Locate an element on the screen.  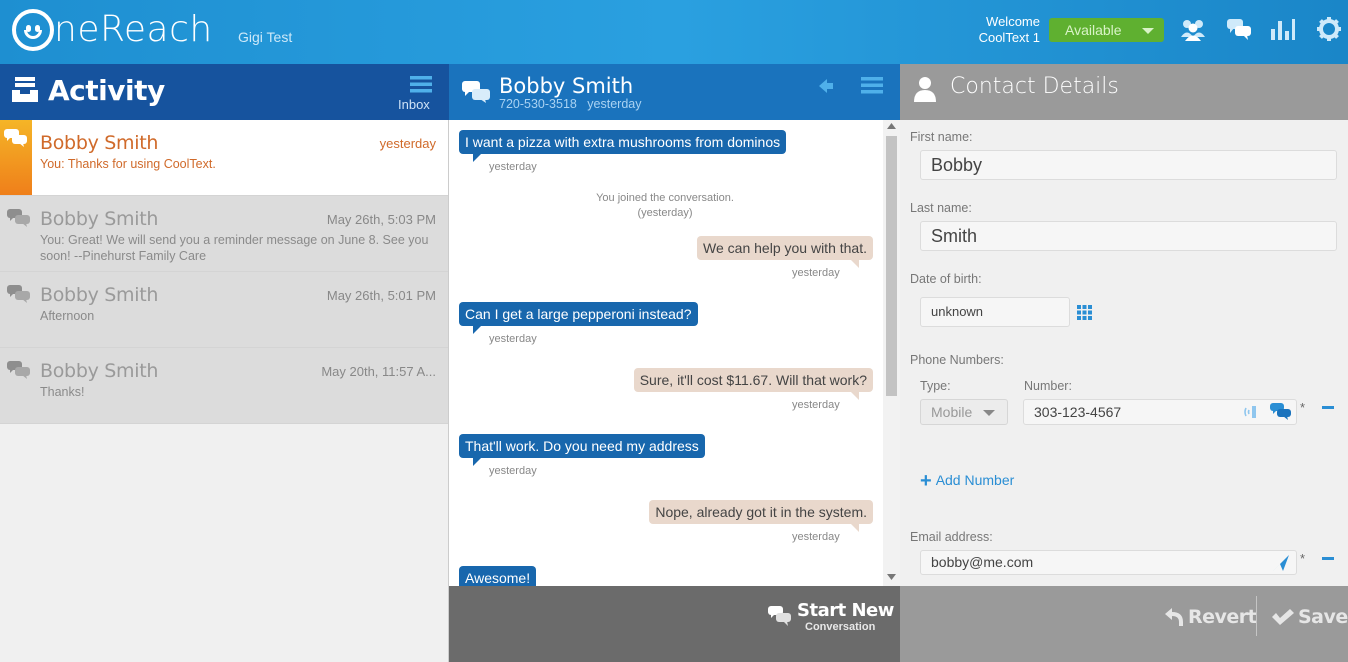
welcome-text: Welcome CoolText 1 is located at coordinates (1005, 30).